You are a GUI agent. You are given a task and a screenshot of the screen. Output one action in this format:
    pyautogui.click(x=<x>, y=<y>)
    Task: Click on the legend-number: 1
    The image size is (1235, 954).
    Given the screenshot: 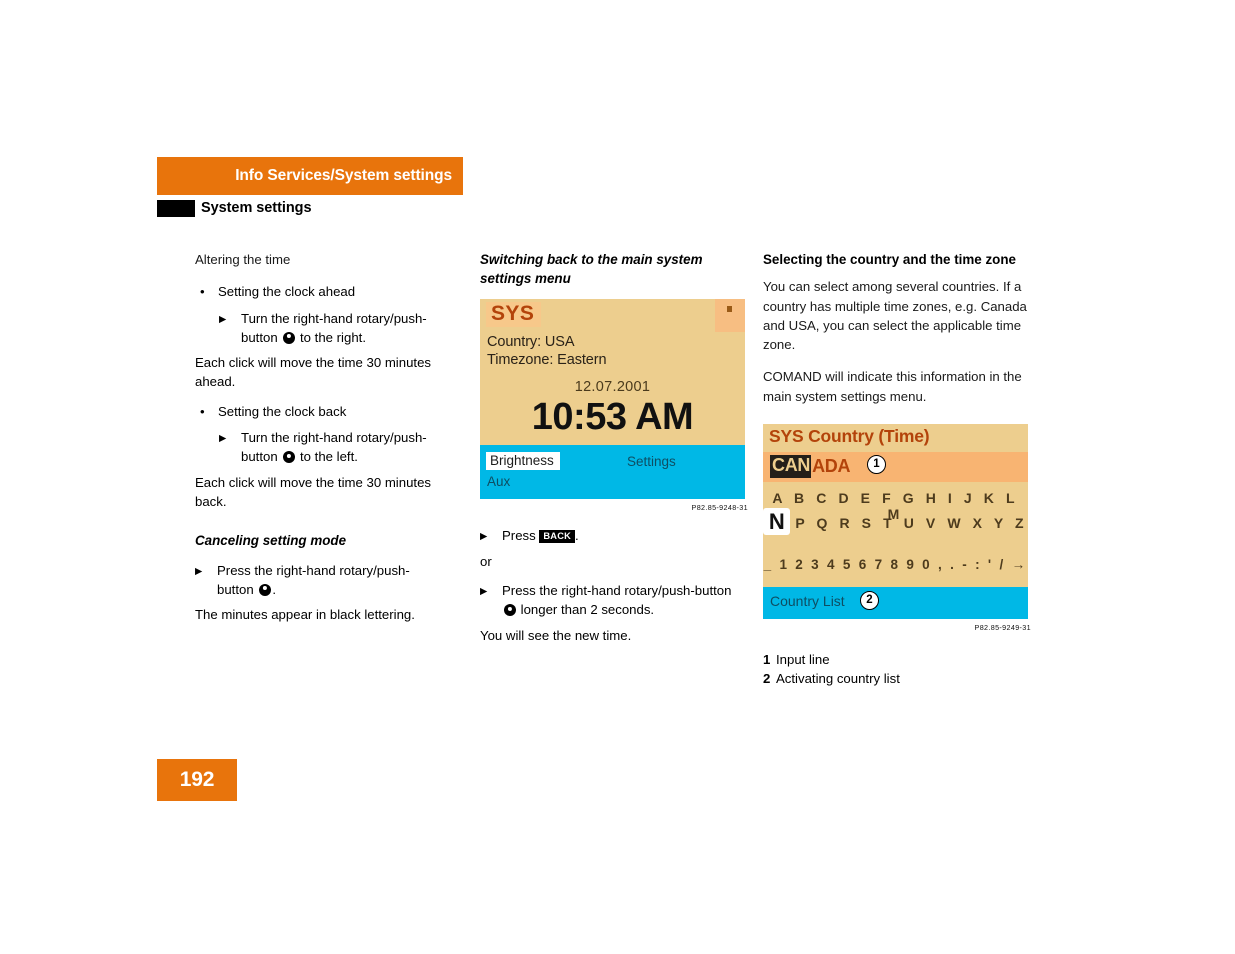 What is the action you would take?
    pyautogui.click(x=767, y=660)
    